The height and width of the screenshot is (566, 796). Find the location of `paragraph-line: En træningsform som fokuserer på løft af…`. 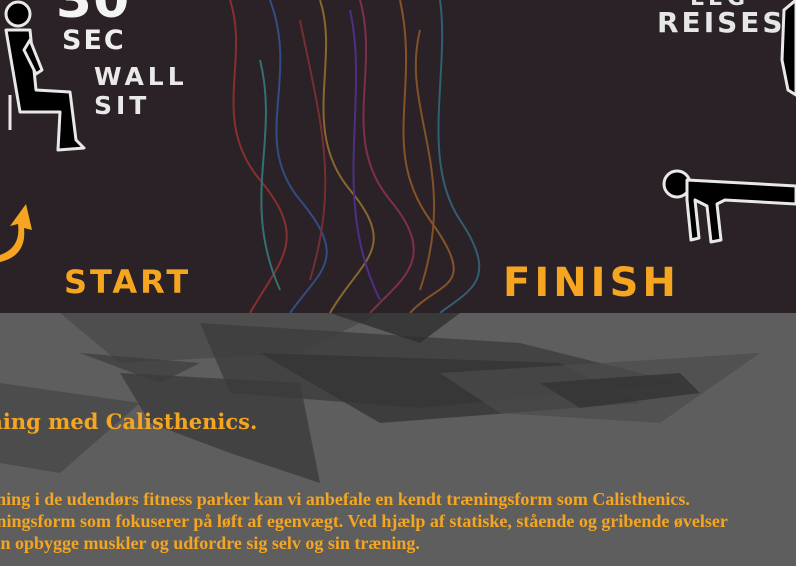

paragraph-line: En træningsform som fokuserer på løft af… is located at coordinates (364, 521).